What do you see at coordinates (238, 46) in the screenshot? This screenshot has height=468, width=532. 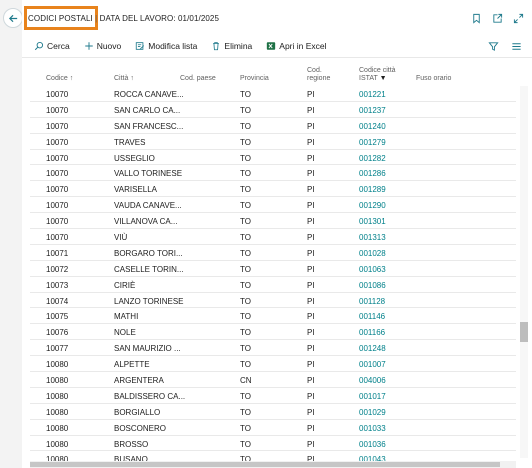 I see `delete-label: Elimina` at bounding box center [238, 46].